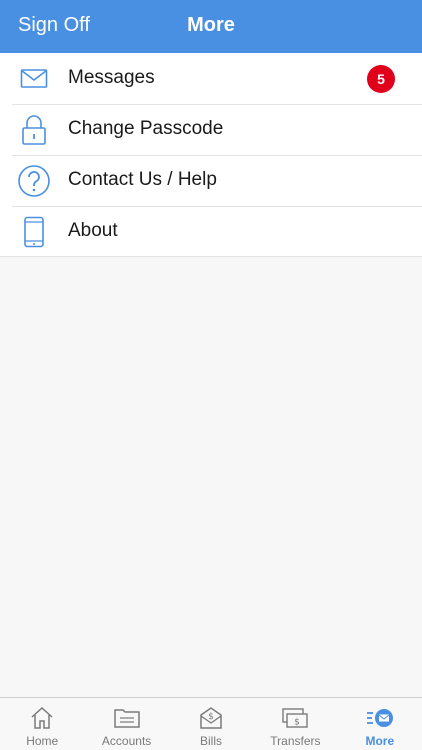 The width and height of the screenshot is (422, 750). Describe the element at coordinates (381, 79) in the screenshot. I see `unread-count-badge: 5` at that location.